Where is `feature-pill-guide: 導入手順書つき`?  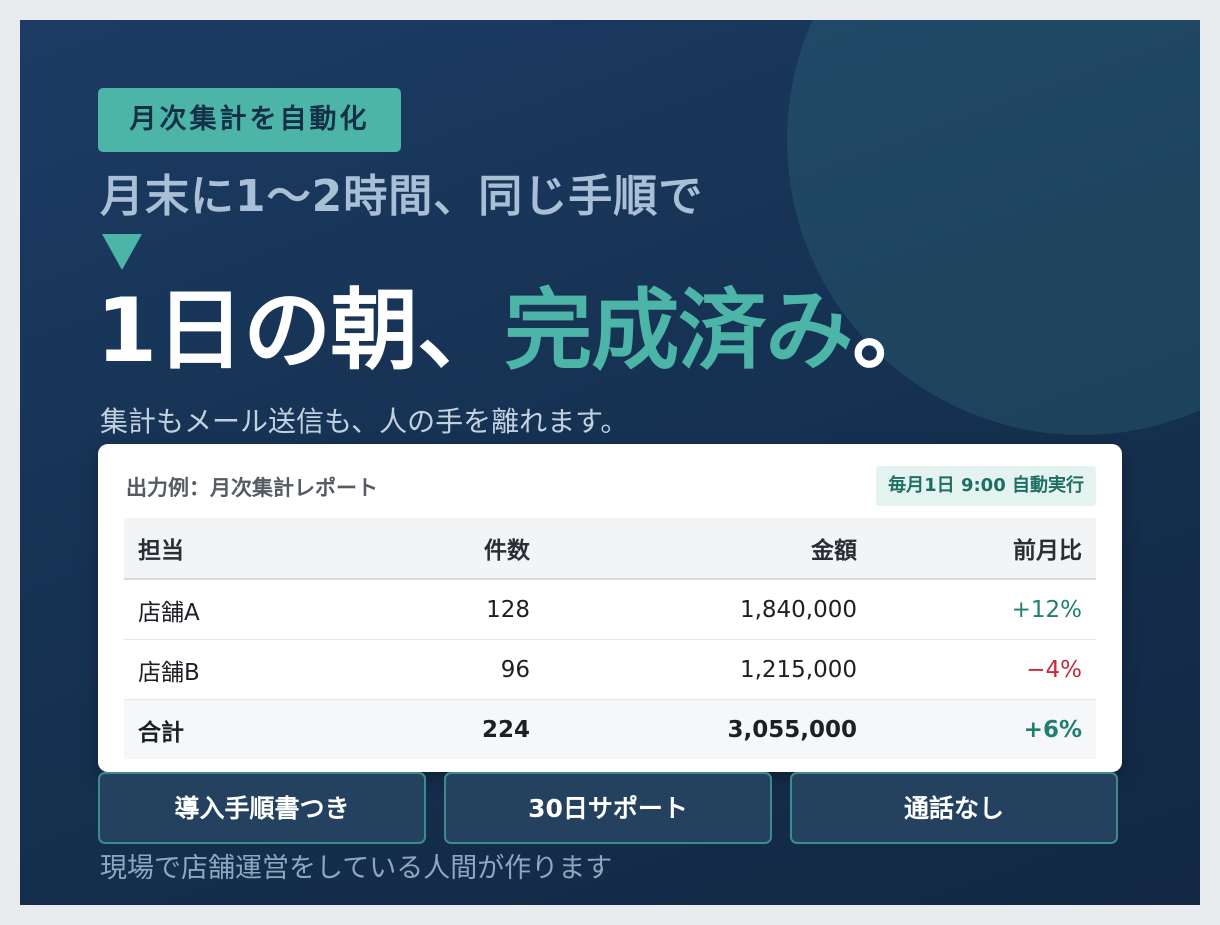 feature-pill-guide: 導入手順書つき is located at coordinates (262, 808).